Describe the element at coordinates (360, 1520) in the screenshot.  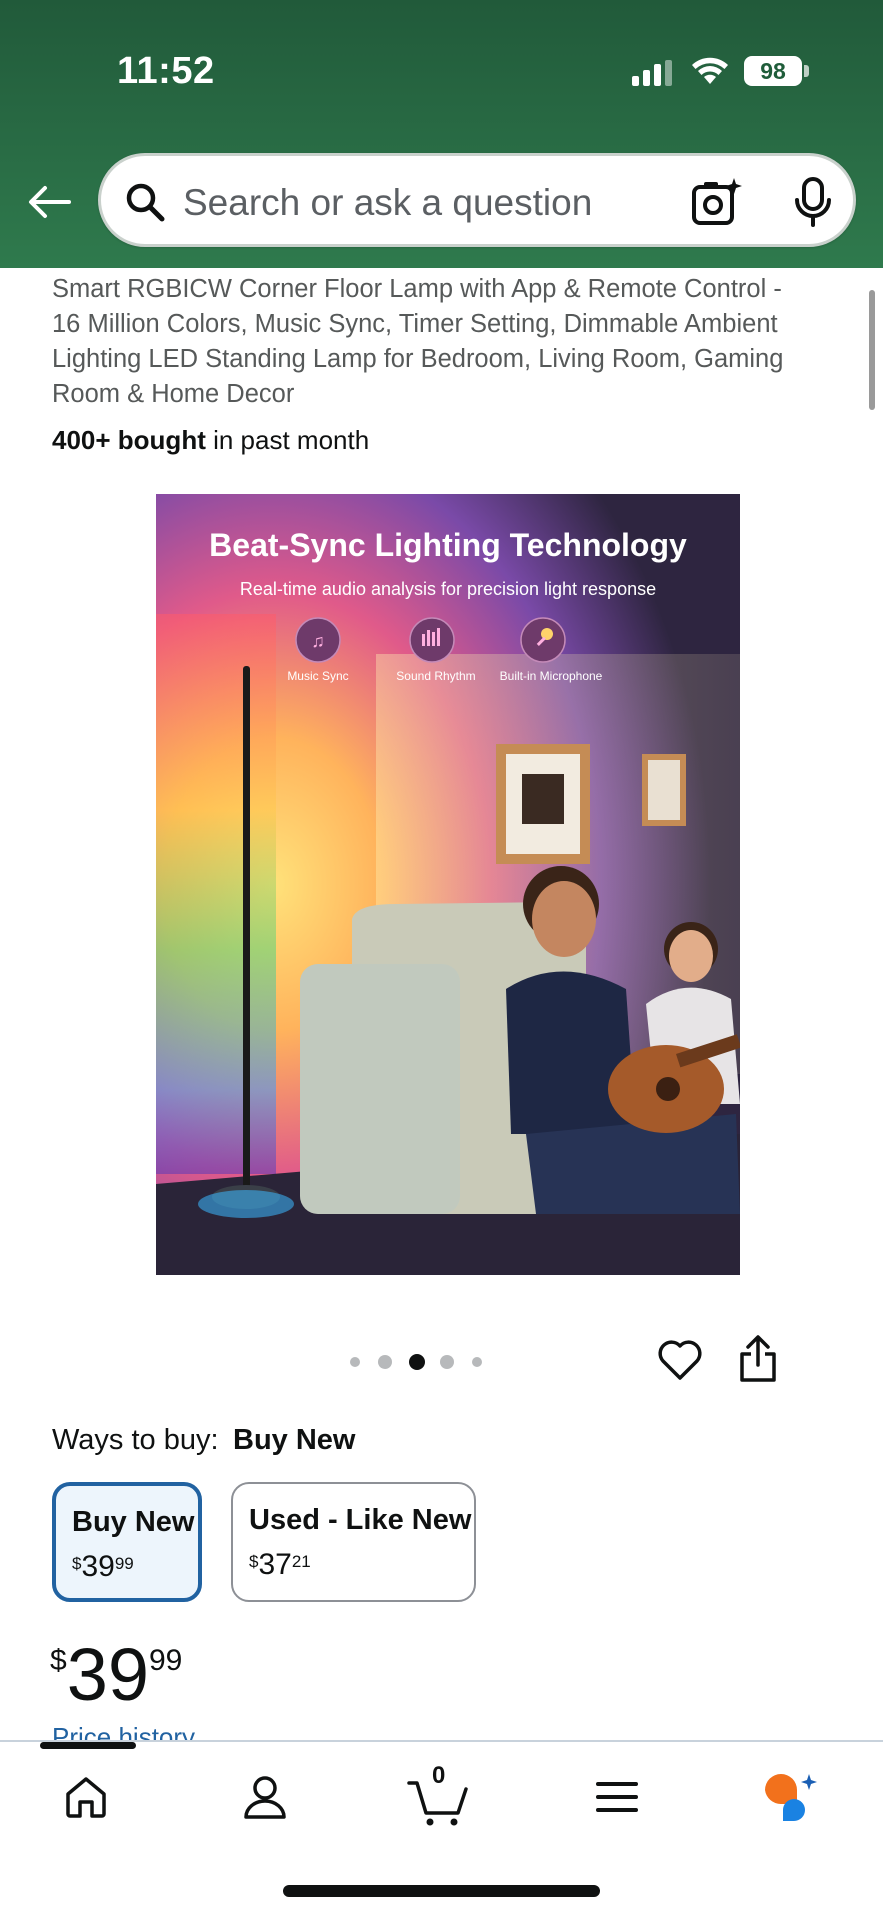
I see `option-label: Used - Like New` at that location.